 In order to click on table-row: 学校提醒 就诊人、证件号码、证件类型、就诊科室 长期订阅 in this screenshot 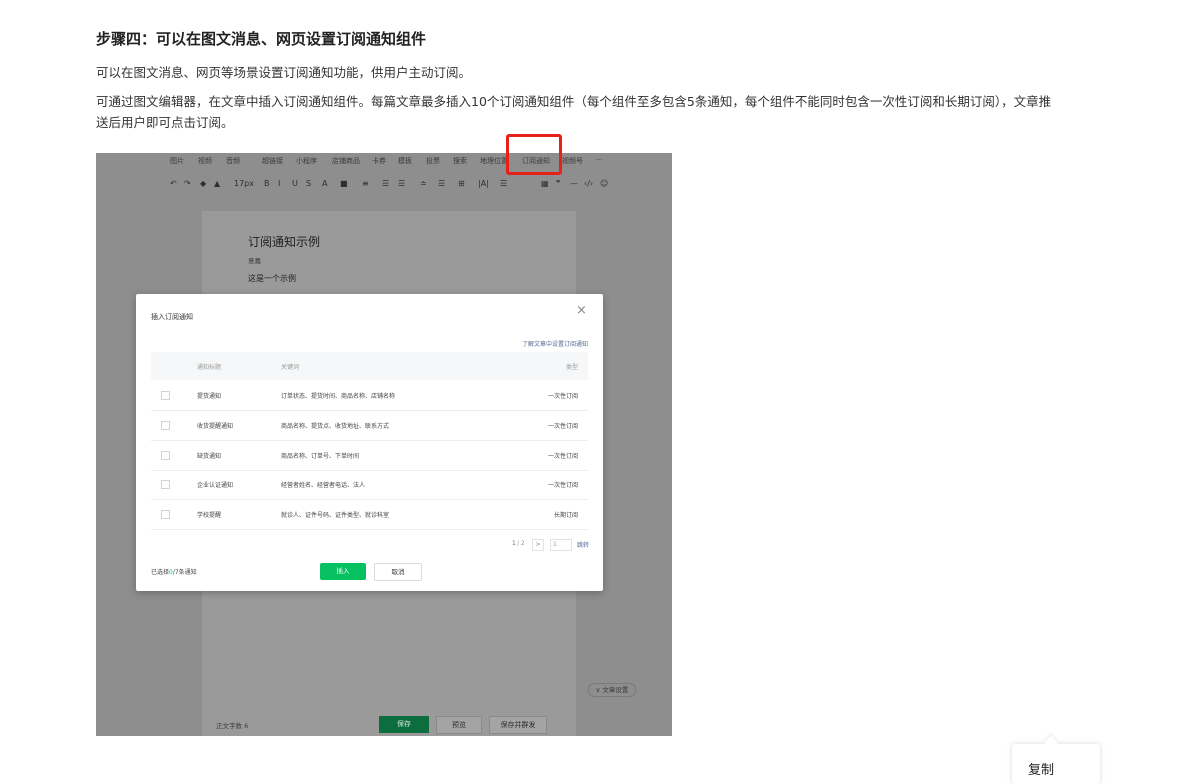, I will do `click(369, 515)`.